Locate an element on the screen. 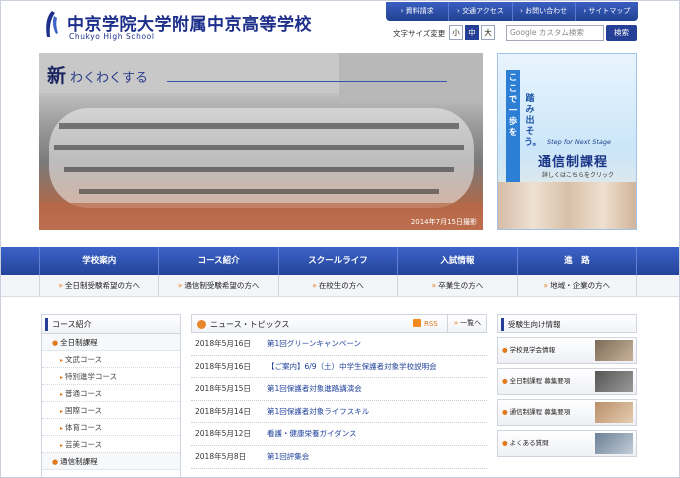 This screenshot has width=680, height=478. font-size-medium-button: 中 is located at coordinates (472, 32).